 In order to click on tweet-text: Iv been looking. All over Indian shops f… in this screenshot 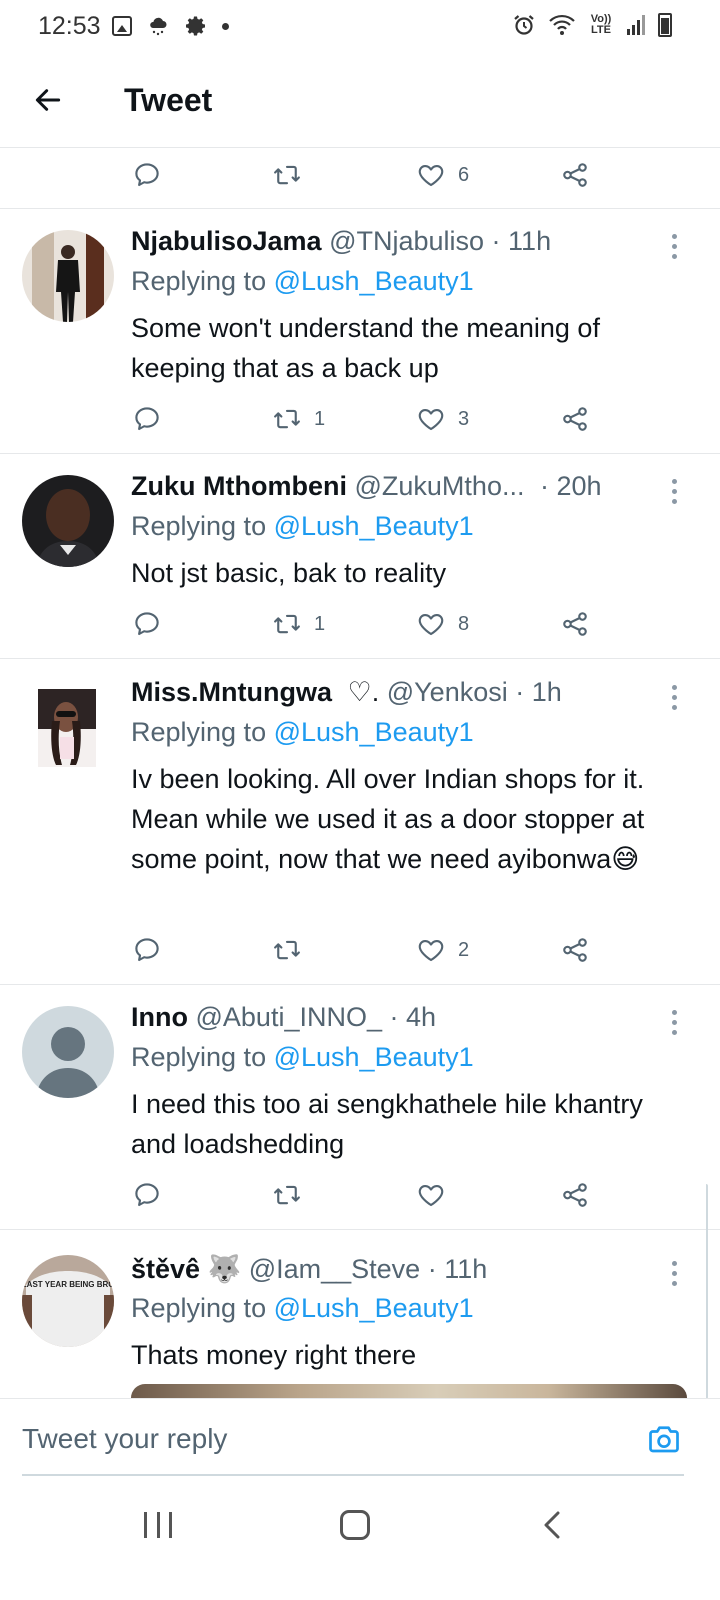, I will do `click(388, 819)`.